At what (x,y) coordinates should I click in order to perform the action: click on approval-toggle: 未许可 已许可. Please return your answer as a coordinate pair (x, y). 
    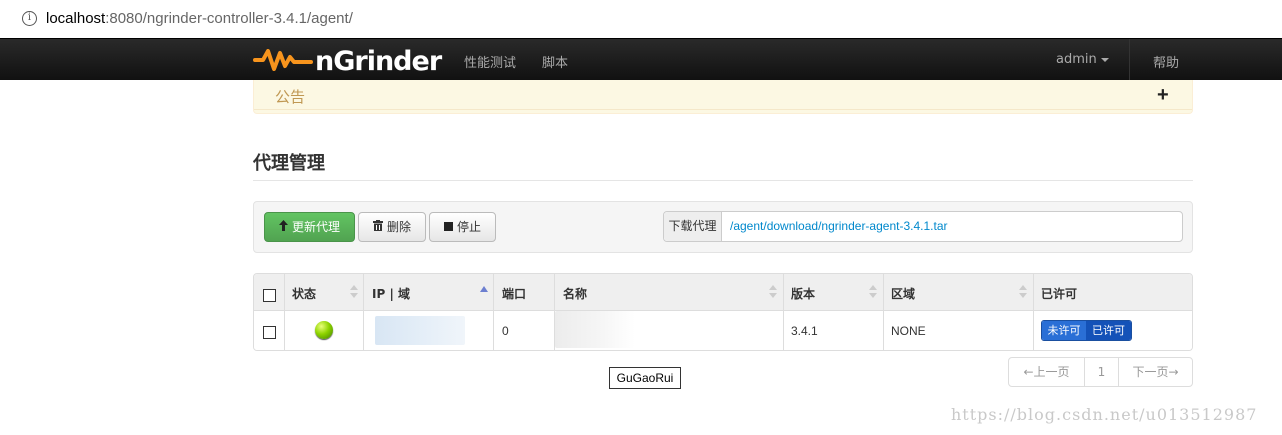
    Looking at the image, I should click on (1086, 330).